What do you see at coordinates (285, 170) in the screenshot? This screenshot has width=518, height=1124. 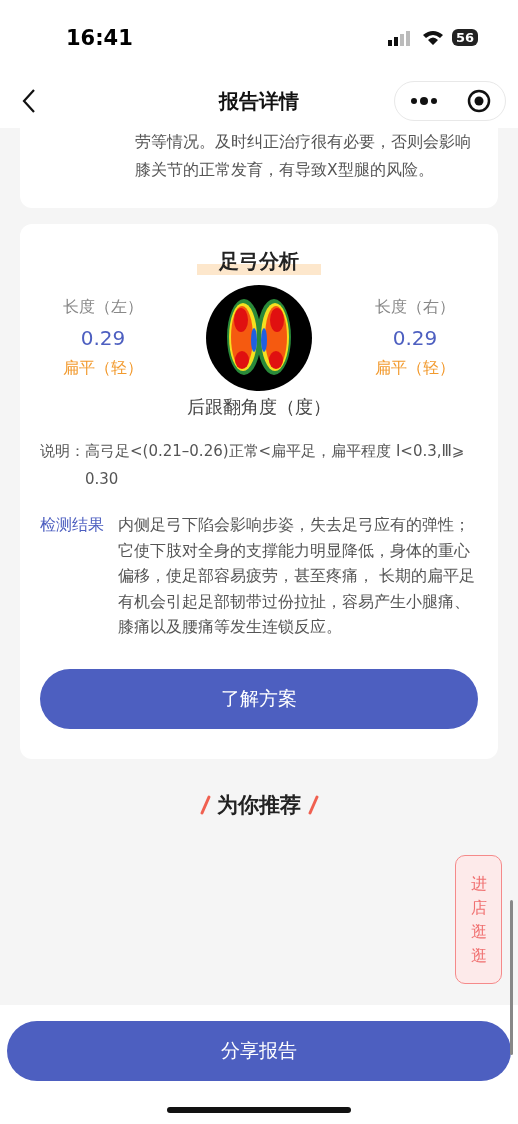 I see `result-text: 膝关节的正常发育，有导致X型腿的风险。` at bounding box center [285, 170].